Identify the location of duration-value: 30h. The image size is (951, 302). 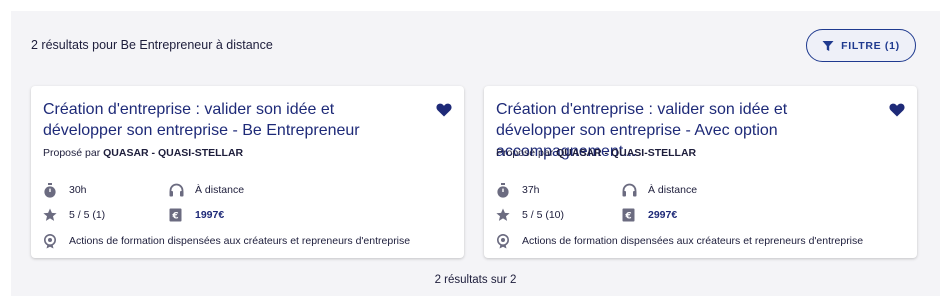
(78, 190).